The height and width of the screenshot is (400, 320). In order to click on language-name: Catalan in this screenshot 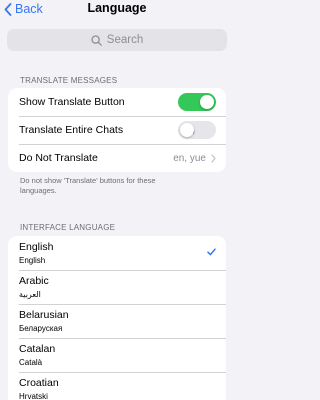, I will do `click(37, 348)`.